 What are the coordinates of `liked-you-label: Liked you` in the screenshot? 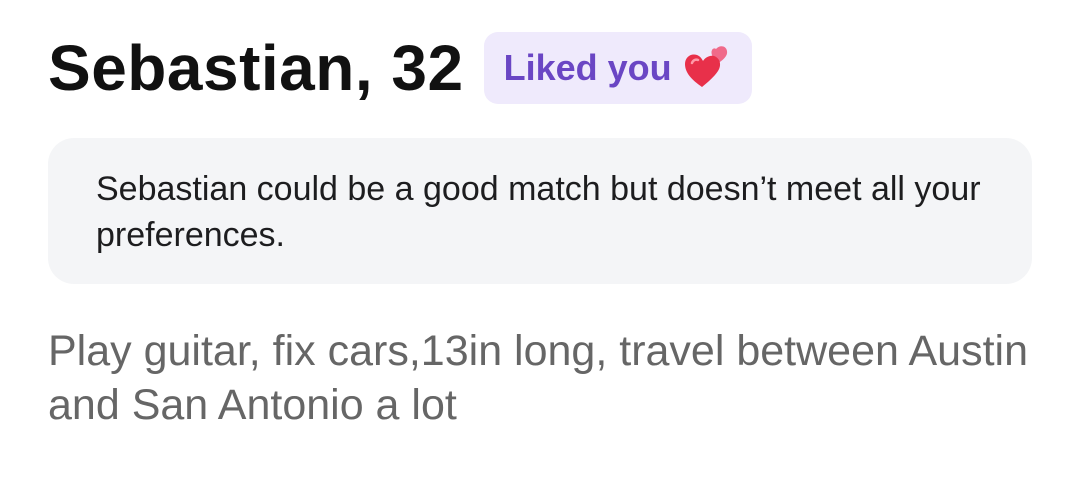 It's located at (587, 67).